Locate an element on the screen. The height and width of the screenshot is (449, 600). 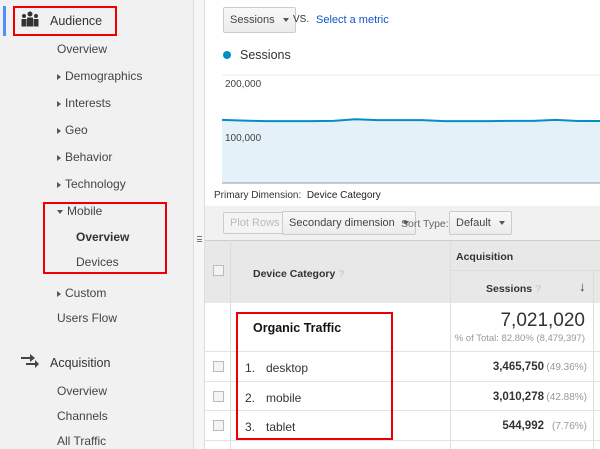
panel-splitter is located at coordinates (199, 224).